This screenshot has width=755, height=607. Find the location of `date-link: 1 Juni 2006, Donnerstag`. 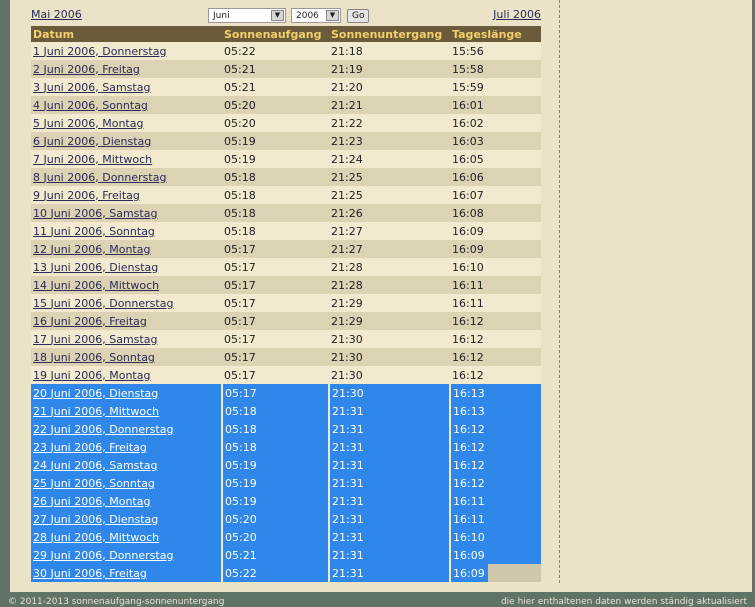

date-link: 1 Juni 2006, Donnerstag is located at coordinates (99, 51).